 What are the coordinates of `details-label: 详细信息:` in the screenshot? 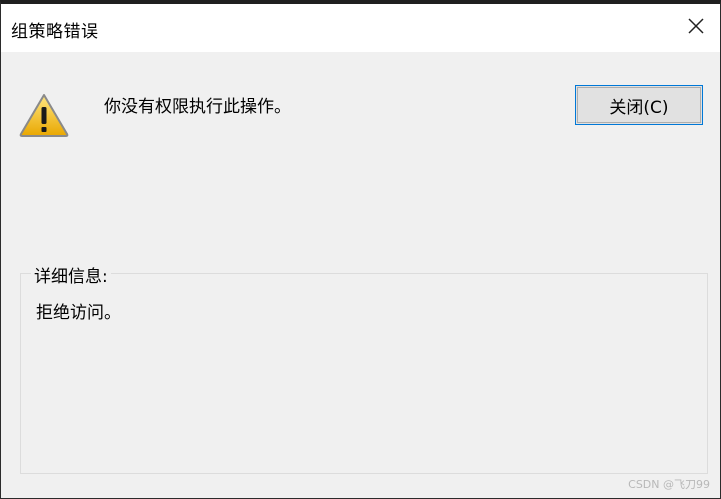 It's located at (71, 274).